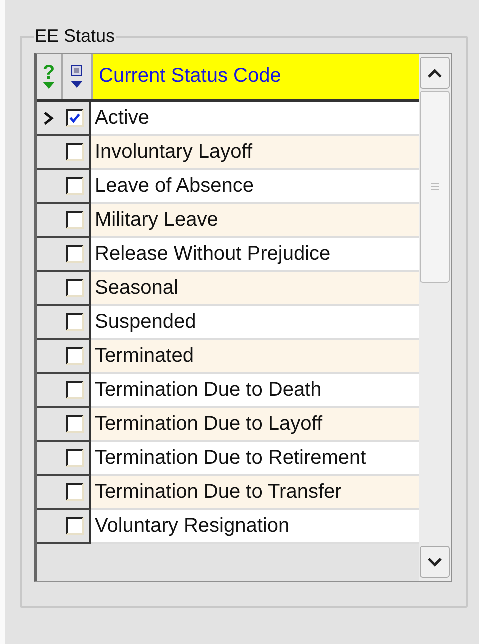 The height and width of the screenshot is (644, 479). I want to click on scroll-up-button, so click(435, 73).